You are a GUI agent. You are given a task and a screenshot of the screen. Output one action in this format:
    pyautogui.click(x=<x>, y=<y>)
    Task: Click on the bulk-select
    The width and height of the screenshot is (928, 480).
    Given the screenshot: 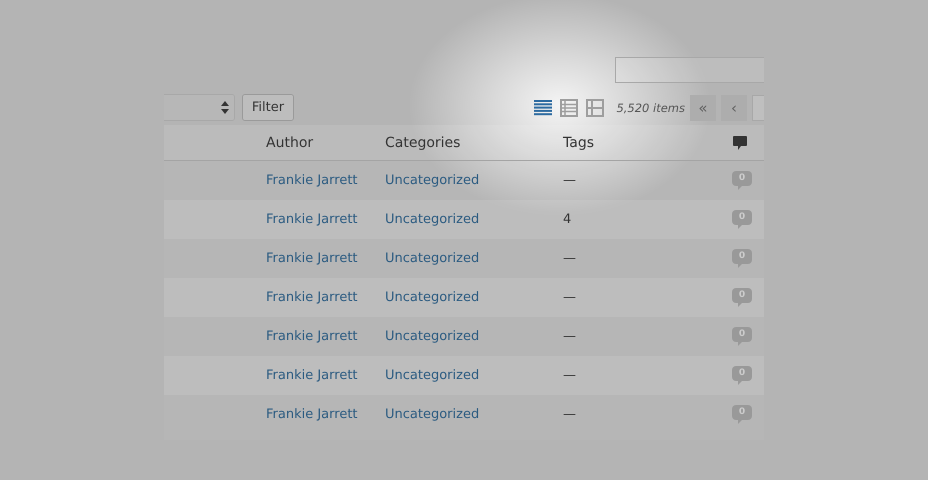 What is the action you would take?
    pyautogui.click(x=199, y=107)
    